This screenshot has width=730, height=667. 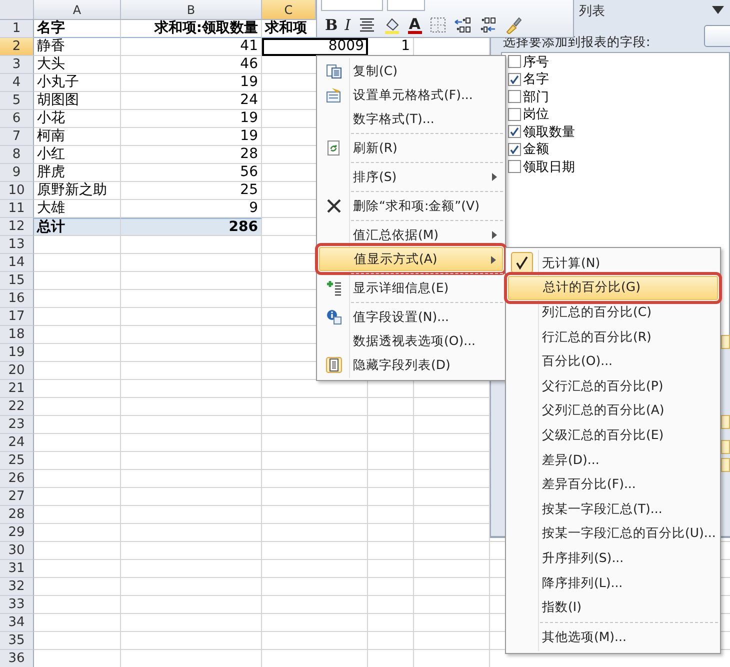 What do you see at coordinates (536, 62) in the screenshot?
I see `field-label: 序号` at bounding box center [536, 62].